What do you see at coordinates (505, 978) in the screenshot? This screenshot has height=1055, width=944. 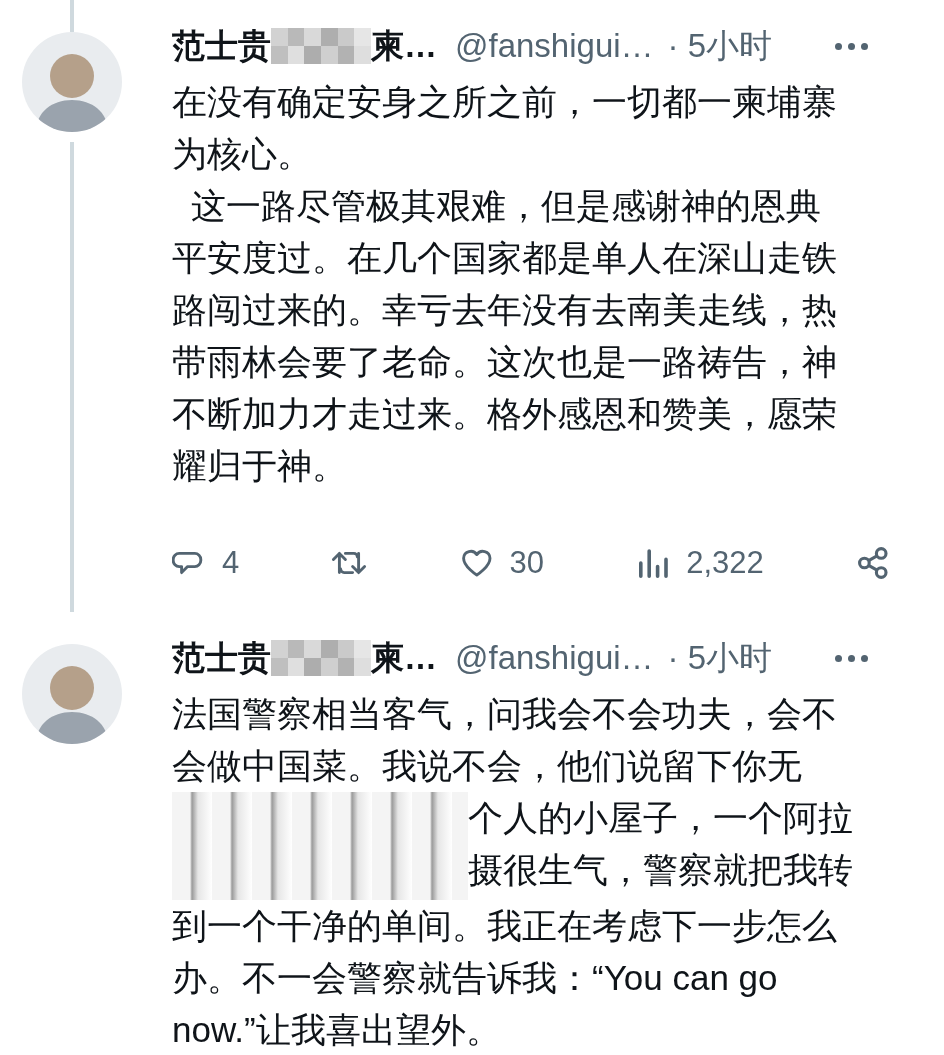 I see `post-text: 到一个干净的单间。我正在考虑下一步怎么办。不一会警察就告诉我：“You can go now.”让我喜出望外。` at bounding box center [505, 978].